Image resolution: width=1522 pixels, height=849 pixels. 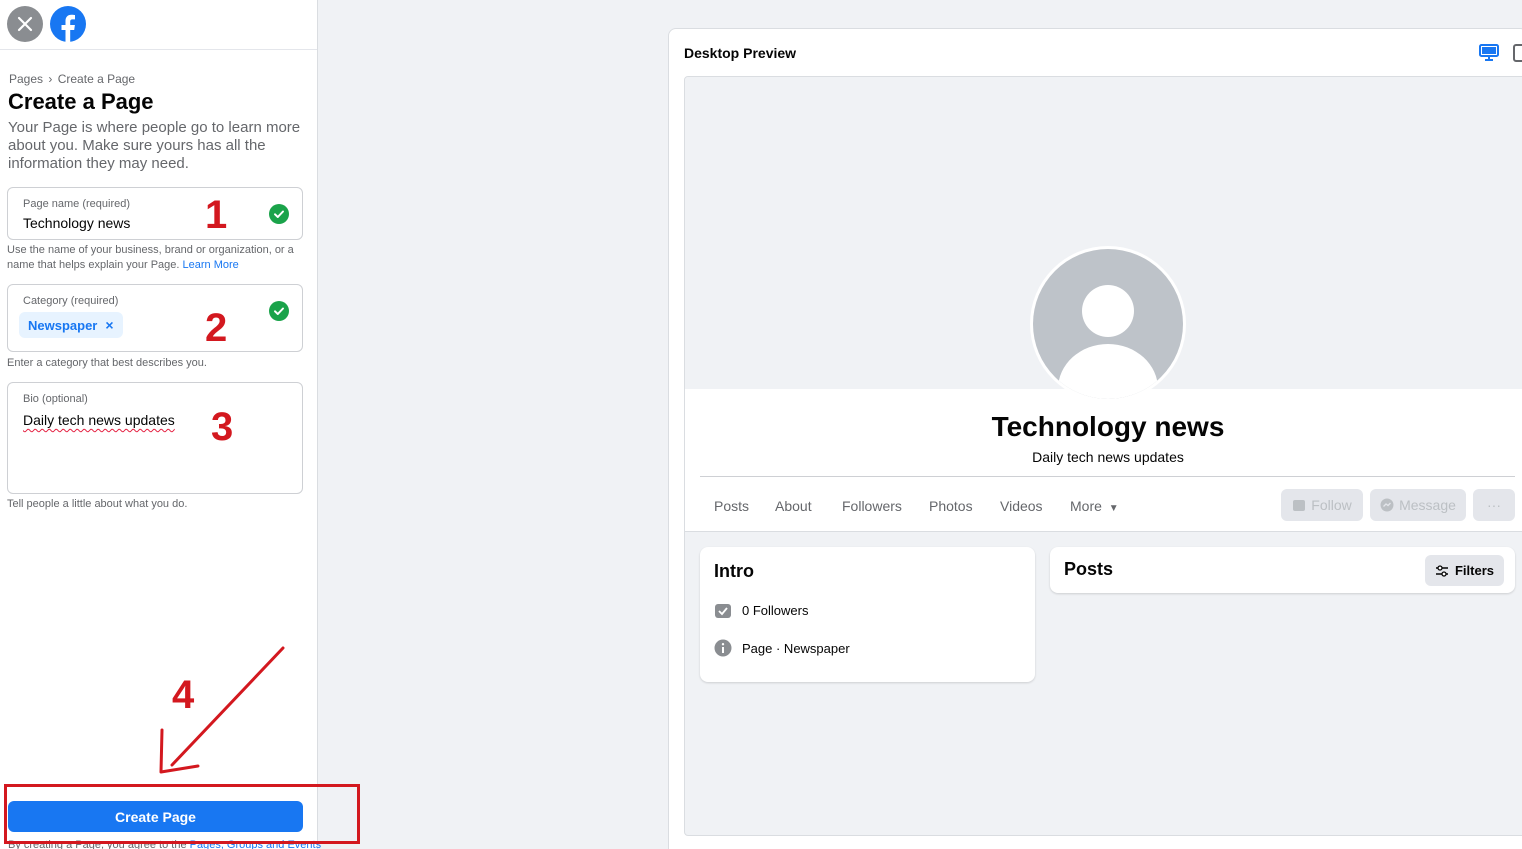 What do you see at coordinates (872, 506) in the screenshot?
I see `tab-followers: Followers` at bounding box center [872, 506].